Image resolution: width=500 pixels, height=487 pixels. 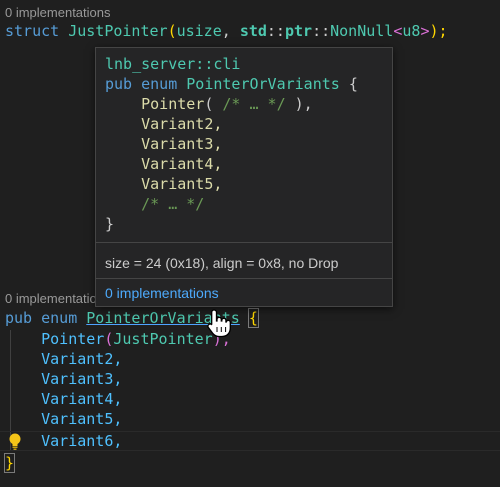 I want to click on closing-brace-line: }, so click(x=9, y=463).